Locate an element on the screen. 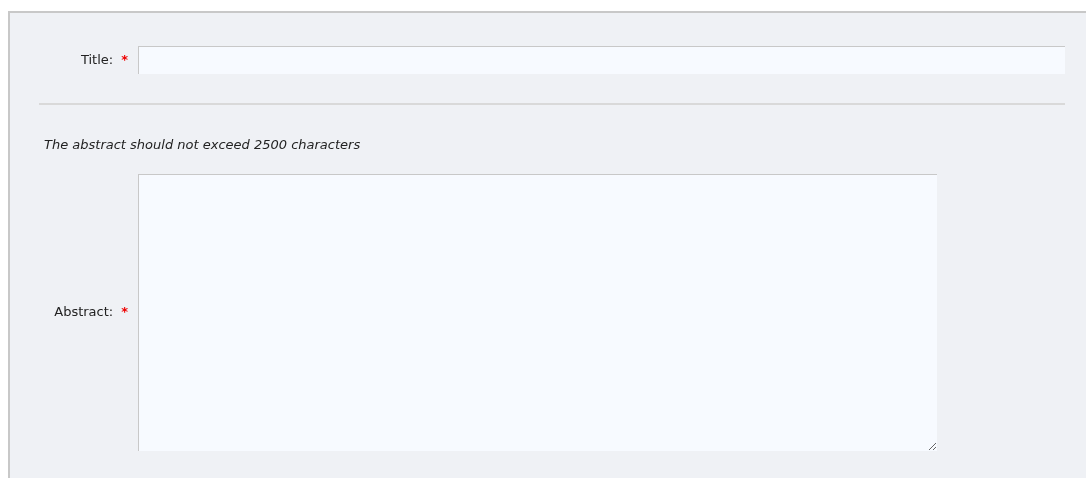 Image resolution: width=1086 pixels, height=478 pixels. field-label: Title: is located at coordinates (97, 60).